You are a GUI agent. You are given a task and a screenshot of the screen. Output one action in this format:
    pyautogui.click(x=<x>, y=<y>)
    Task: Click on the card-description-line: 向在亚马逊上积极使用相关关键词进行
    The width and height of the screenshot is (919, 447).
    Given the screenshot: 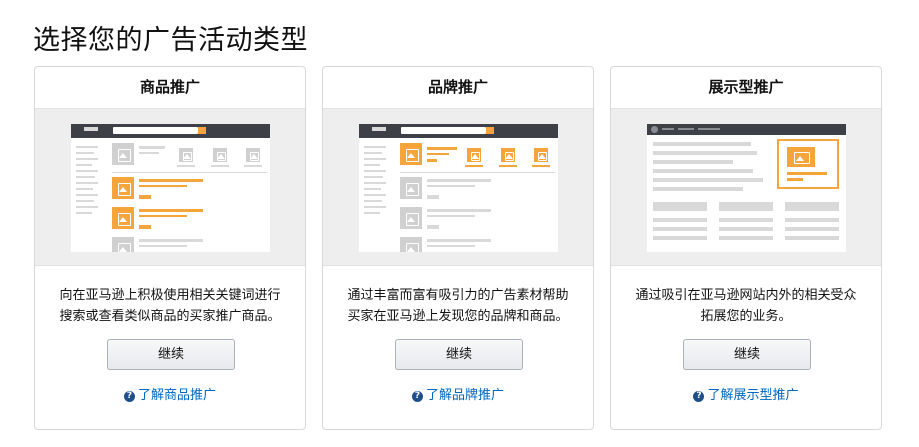 What is the action you would take?
    pyautogui.click(x=170, y=295)
    